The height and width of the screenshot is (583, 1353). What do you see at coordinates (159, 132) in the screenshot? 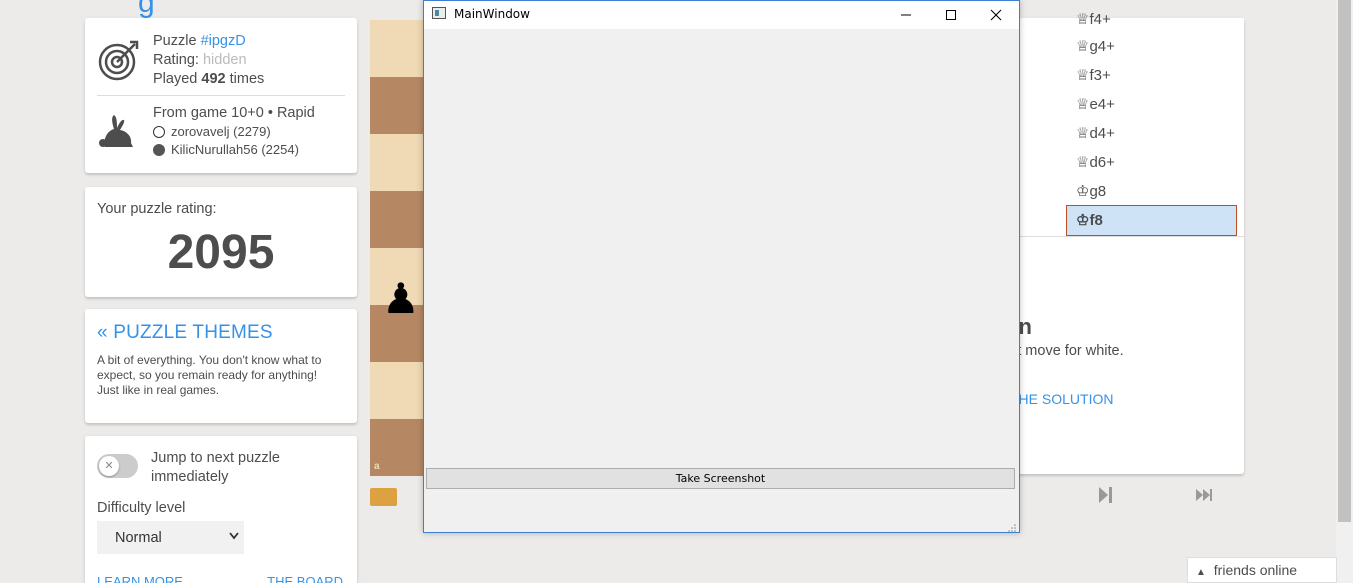
I see `white-circle-icon` at bounding box center [159, 132].